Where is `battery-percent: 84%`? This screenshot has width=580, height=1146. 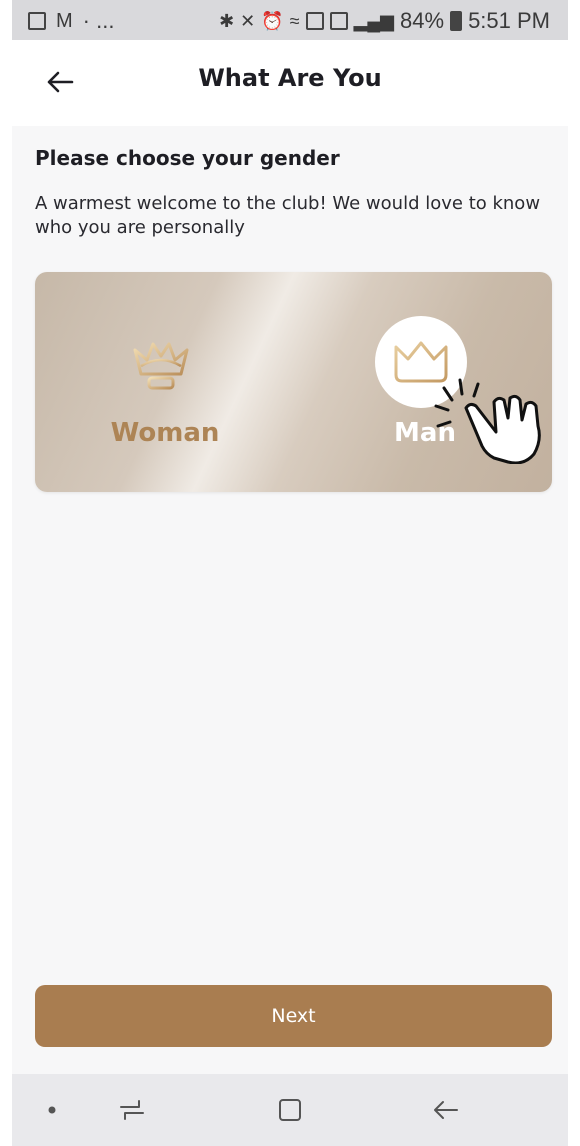
battery-percent: 84% is located at coordinates (422, 20).